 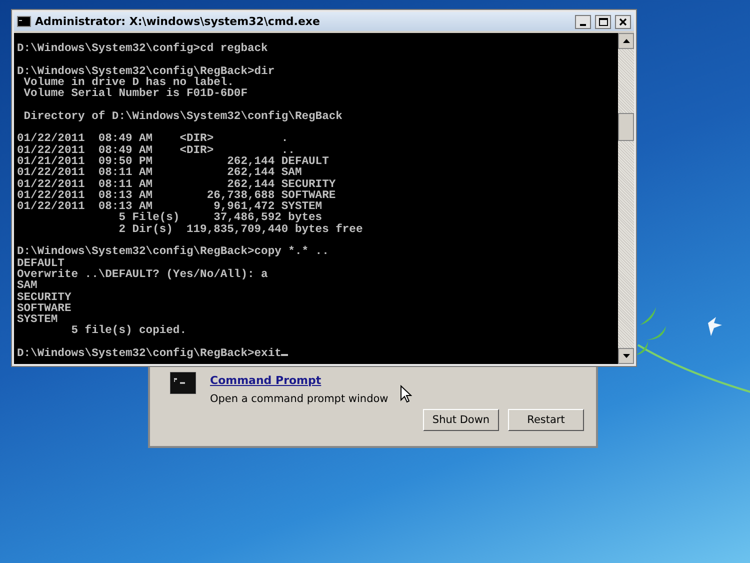 What do you see at coordinates (626, 198) in the screenshot?
I see `scrollbar` at bounding box center [626, 198].